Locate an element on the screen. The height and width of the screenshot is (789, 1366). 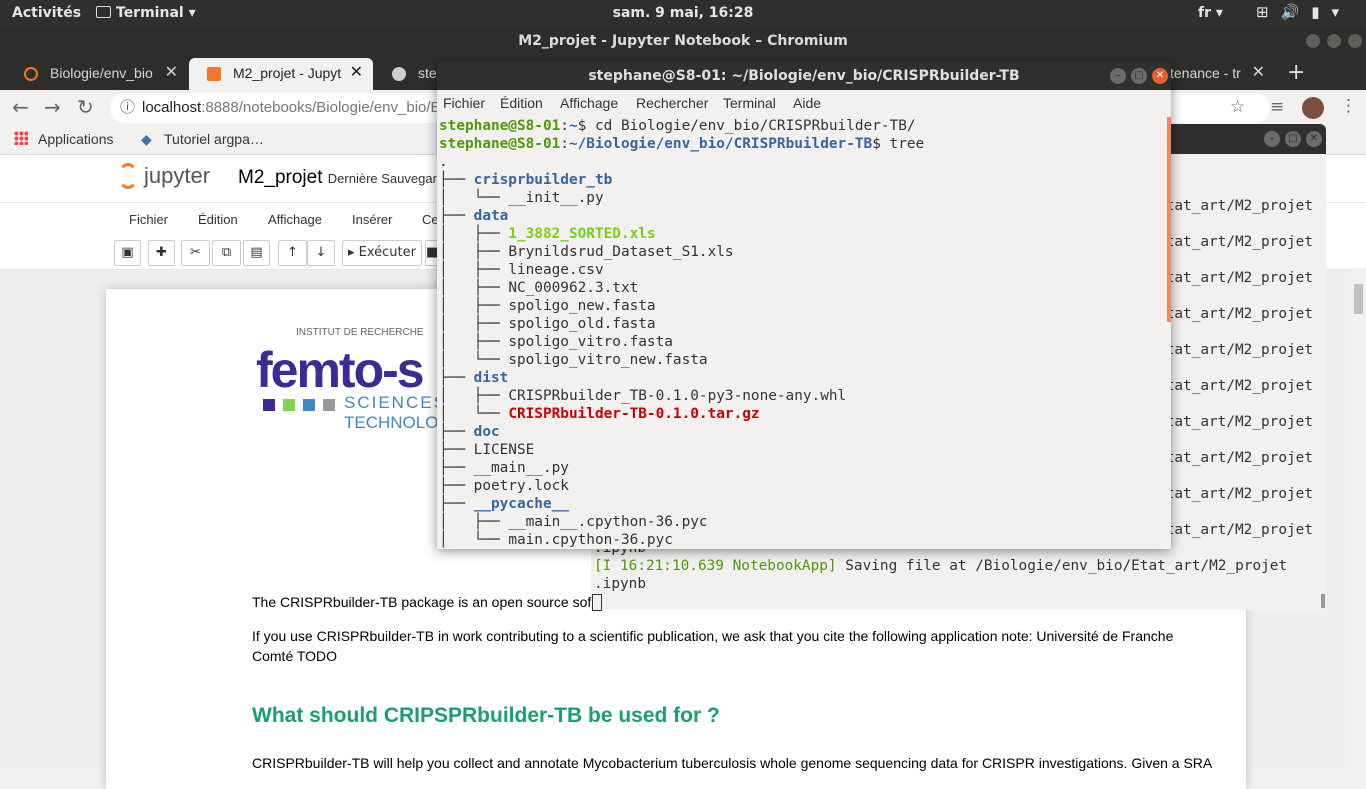
system-menu: ⊞ 🔊 ▮ ▾ is located at coordinates (1297, 12).